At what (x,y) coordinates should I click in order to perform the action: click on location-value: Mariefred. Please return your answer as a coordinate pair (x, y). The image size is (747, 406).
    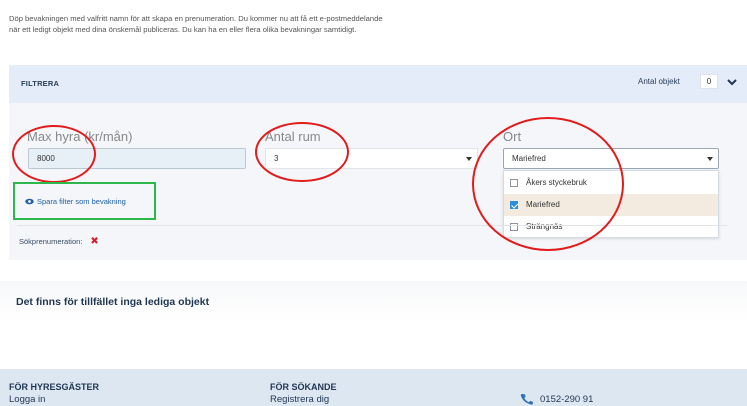
    Looking at the image, I should click on (529, 158).